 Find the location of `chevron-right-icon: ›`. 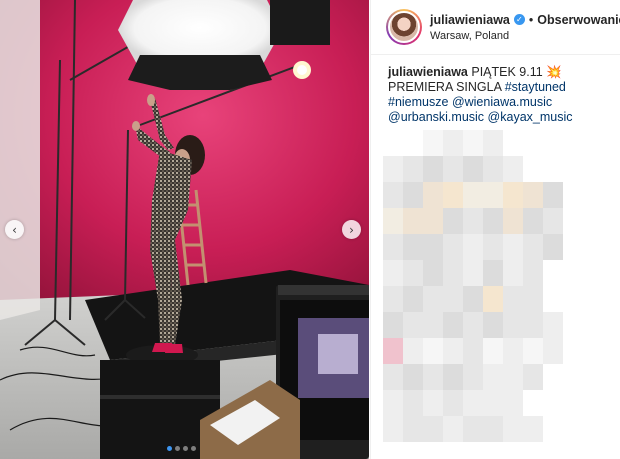

chevron-right-icon: › is located at coordinates (351, 229).